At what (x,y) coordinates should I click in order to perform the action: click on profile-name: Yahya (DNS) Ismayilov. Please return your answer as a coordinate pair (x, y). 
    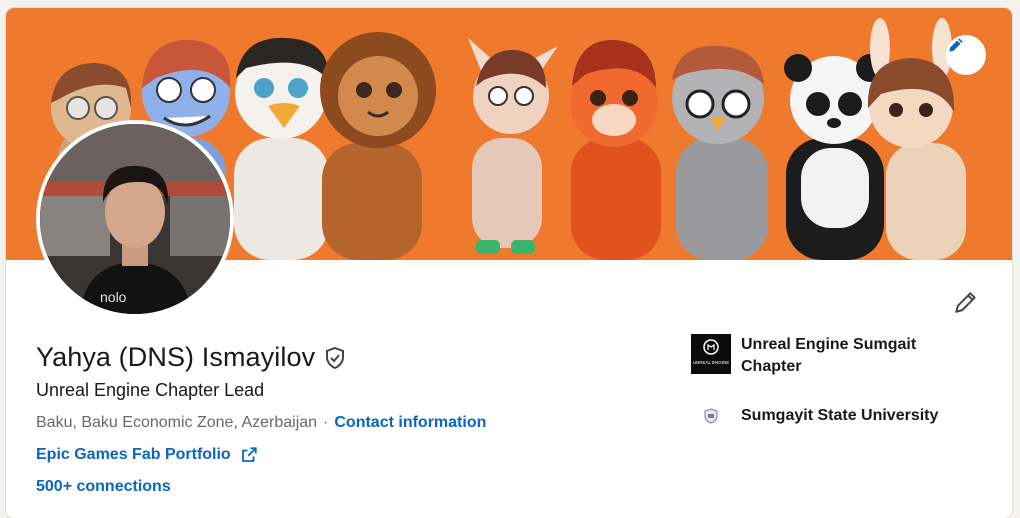
    Looking at the image, I should click on (176, 357).